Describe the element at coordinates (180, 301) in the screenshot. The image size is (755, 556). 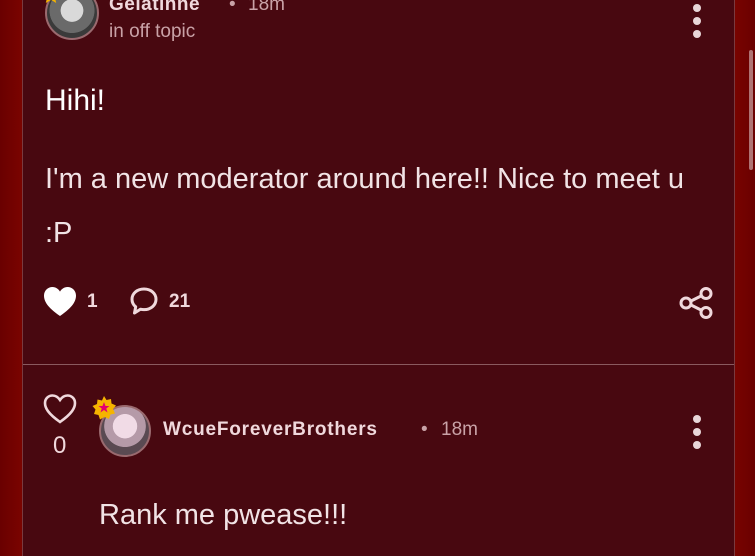
I see `comment-count: 21` at that location.